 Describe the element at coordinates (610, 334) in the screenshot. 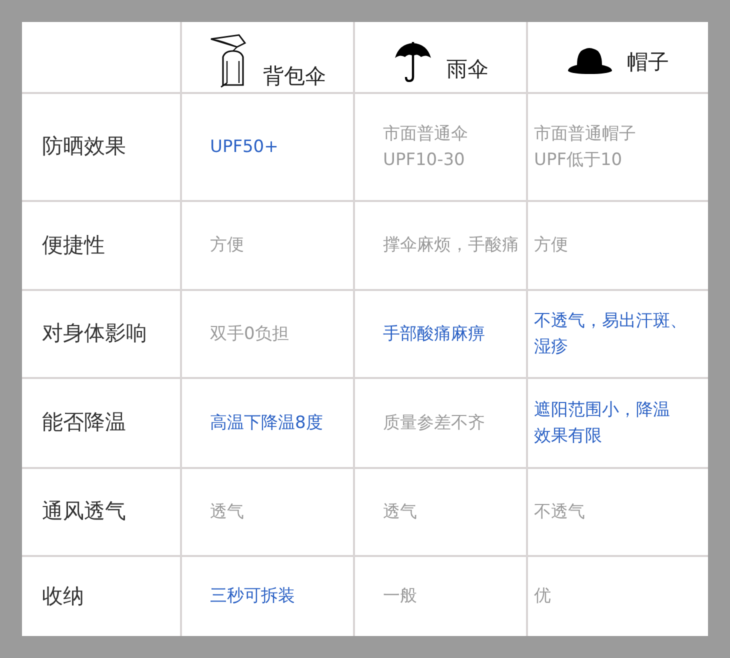

I see `cell-text: 不透气，易出汗斑、 湿疹` at that location.